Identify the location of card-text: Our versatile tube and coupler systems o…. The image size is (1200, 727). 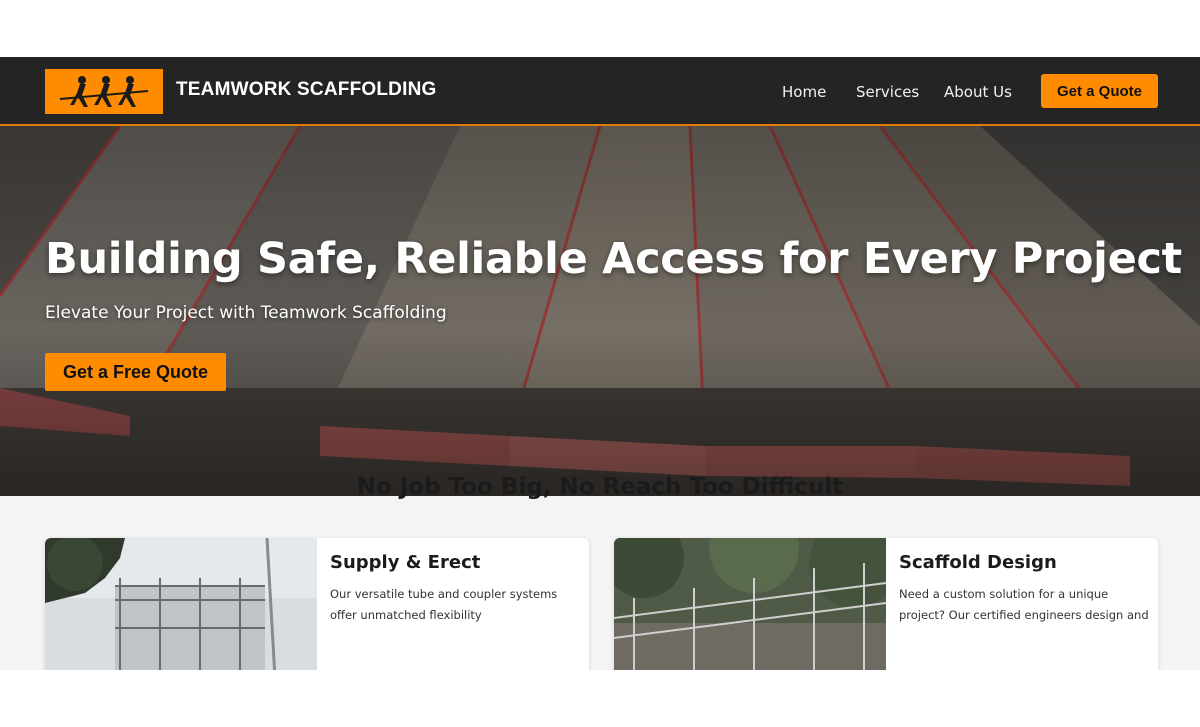
(444, 604).